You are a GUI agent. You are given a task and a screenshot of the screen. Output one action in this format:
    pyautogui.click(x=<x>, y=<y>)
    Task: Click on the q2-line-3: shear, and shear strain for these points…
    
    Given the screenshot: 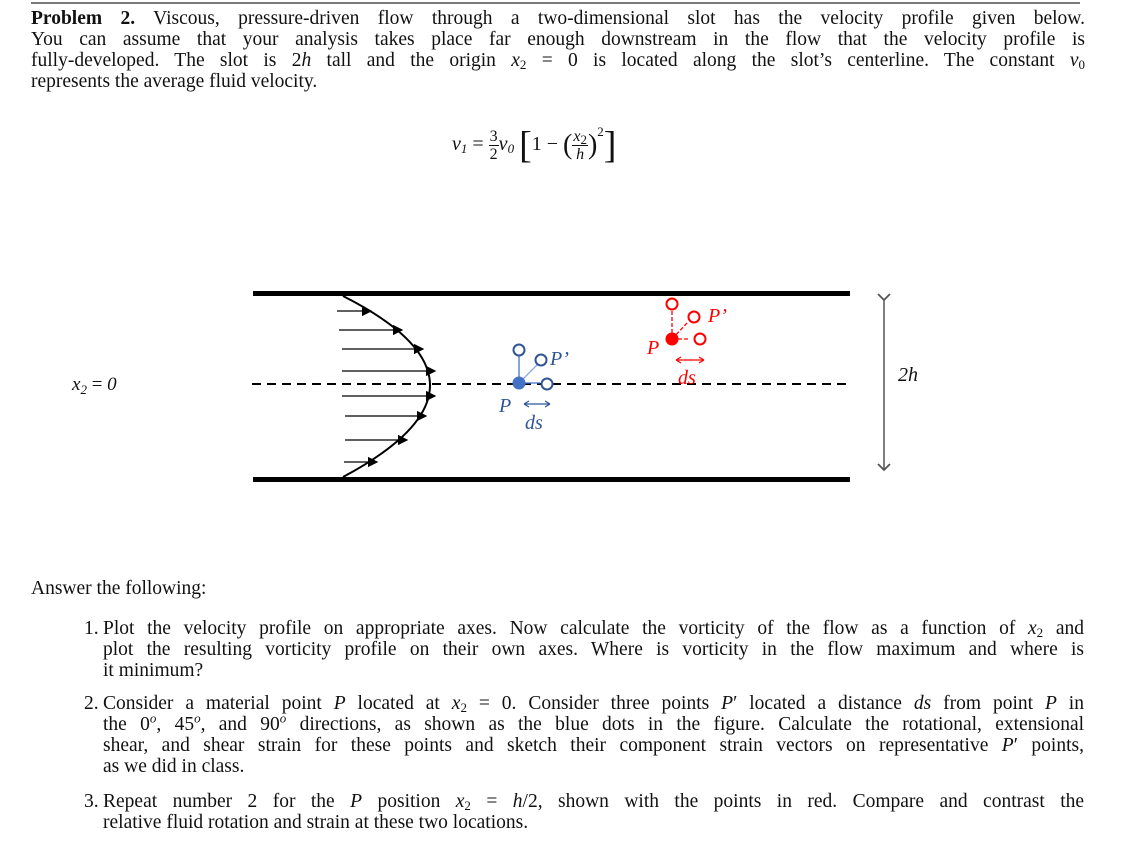 What is the action you would take?
    pyautogui.click(x=593, y=745)
    